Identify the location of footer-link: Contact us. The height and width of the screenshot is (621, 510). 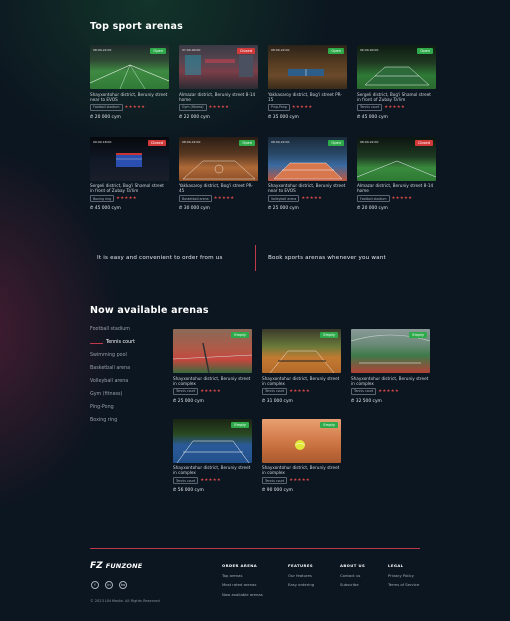
(352, 575).